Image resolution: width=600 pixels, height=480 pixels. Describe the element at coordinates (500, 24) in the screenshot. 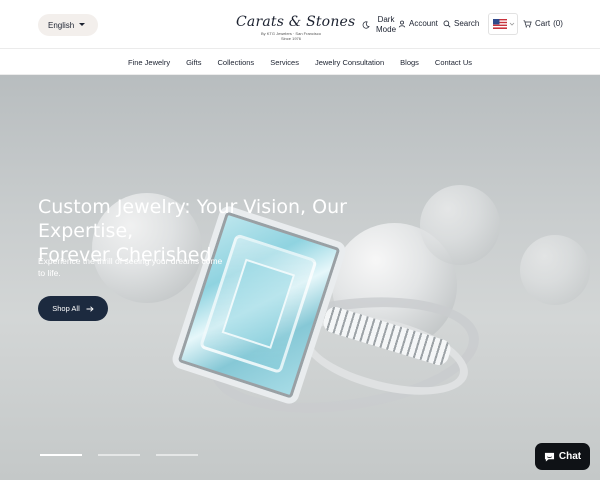

I see `us-flag-icon` at that location.